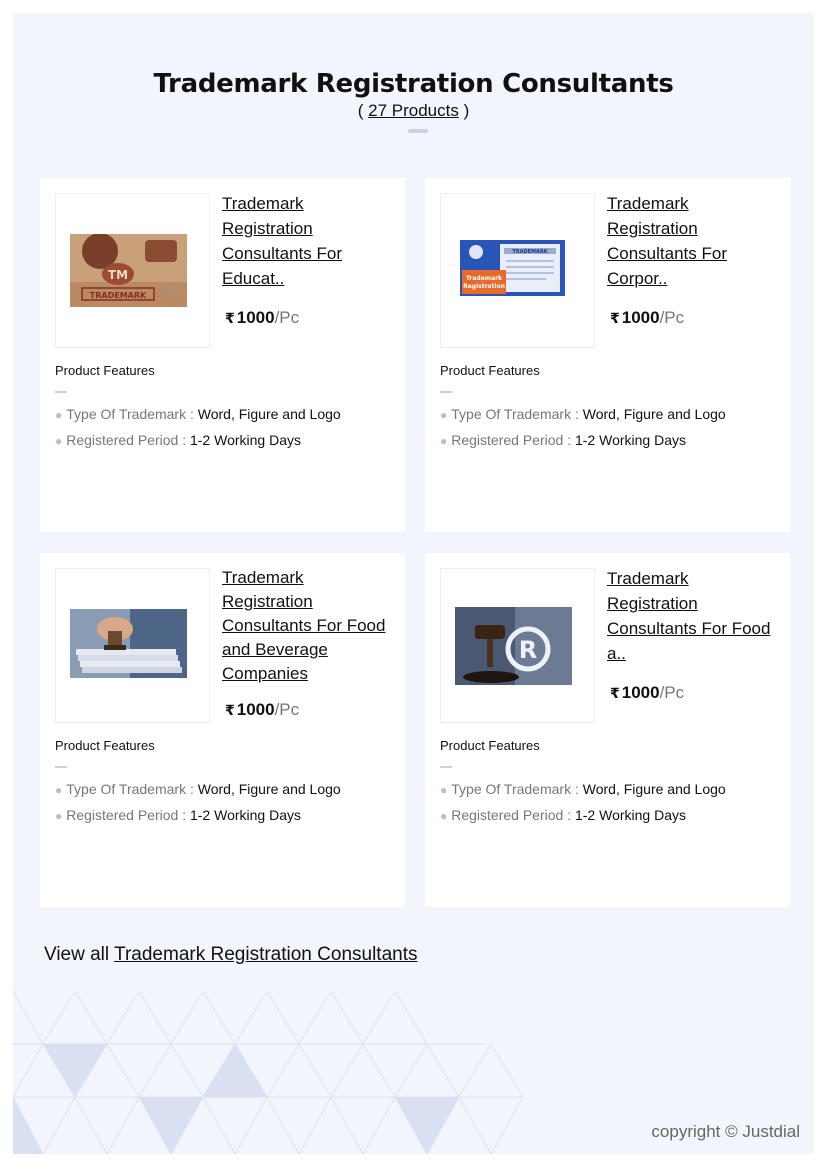 This screenshot has height=1170, width=827. What do you see at coordinates (413, 84) in the screenshot?
I see `page-title: Trademark Registration Consultants` at bounding box center [413, 84].